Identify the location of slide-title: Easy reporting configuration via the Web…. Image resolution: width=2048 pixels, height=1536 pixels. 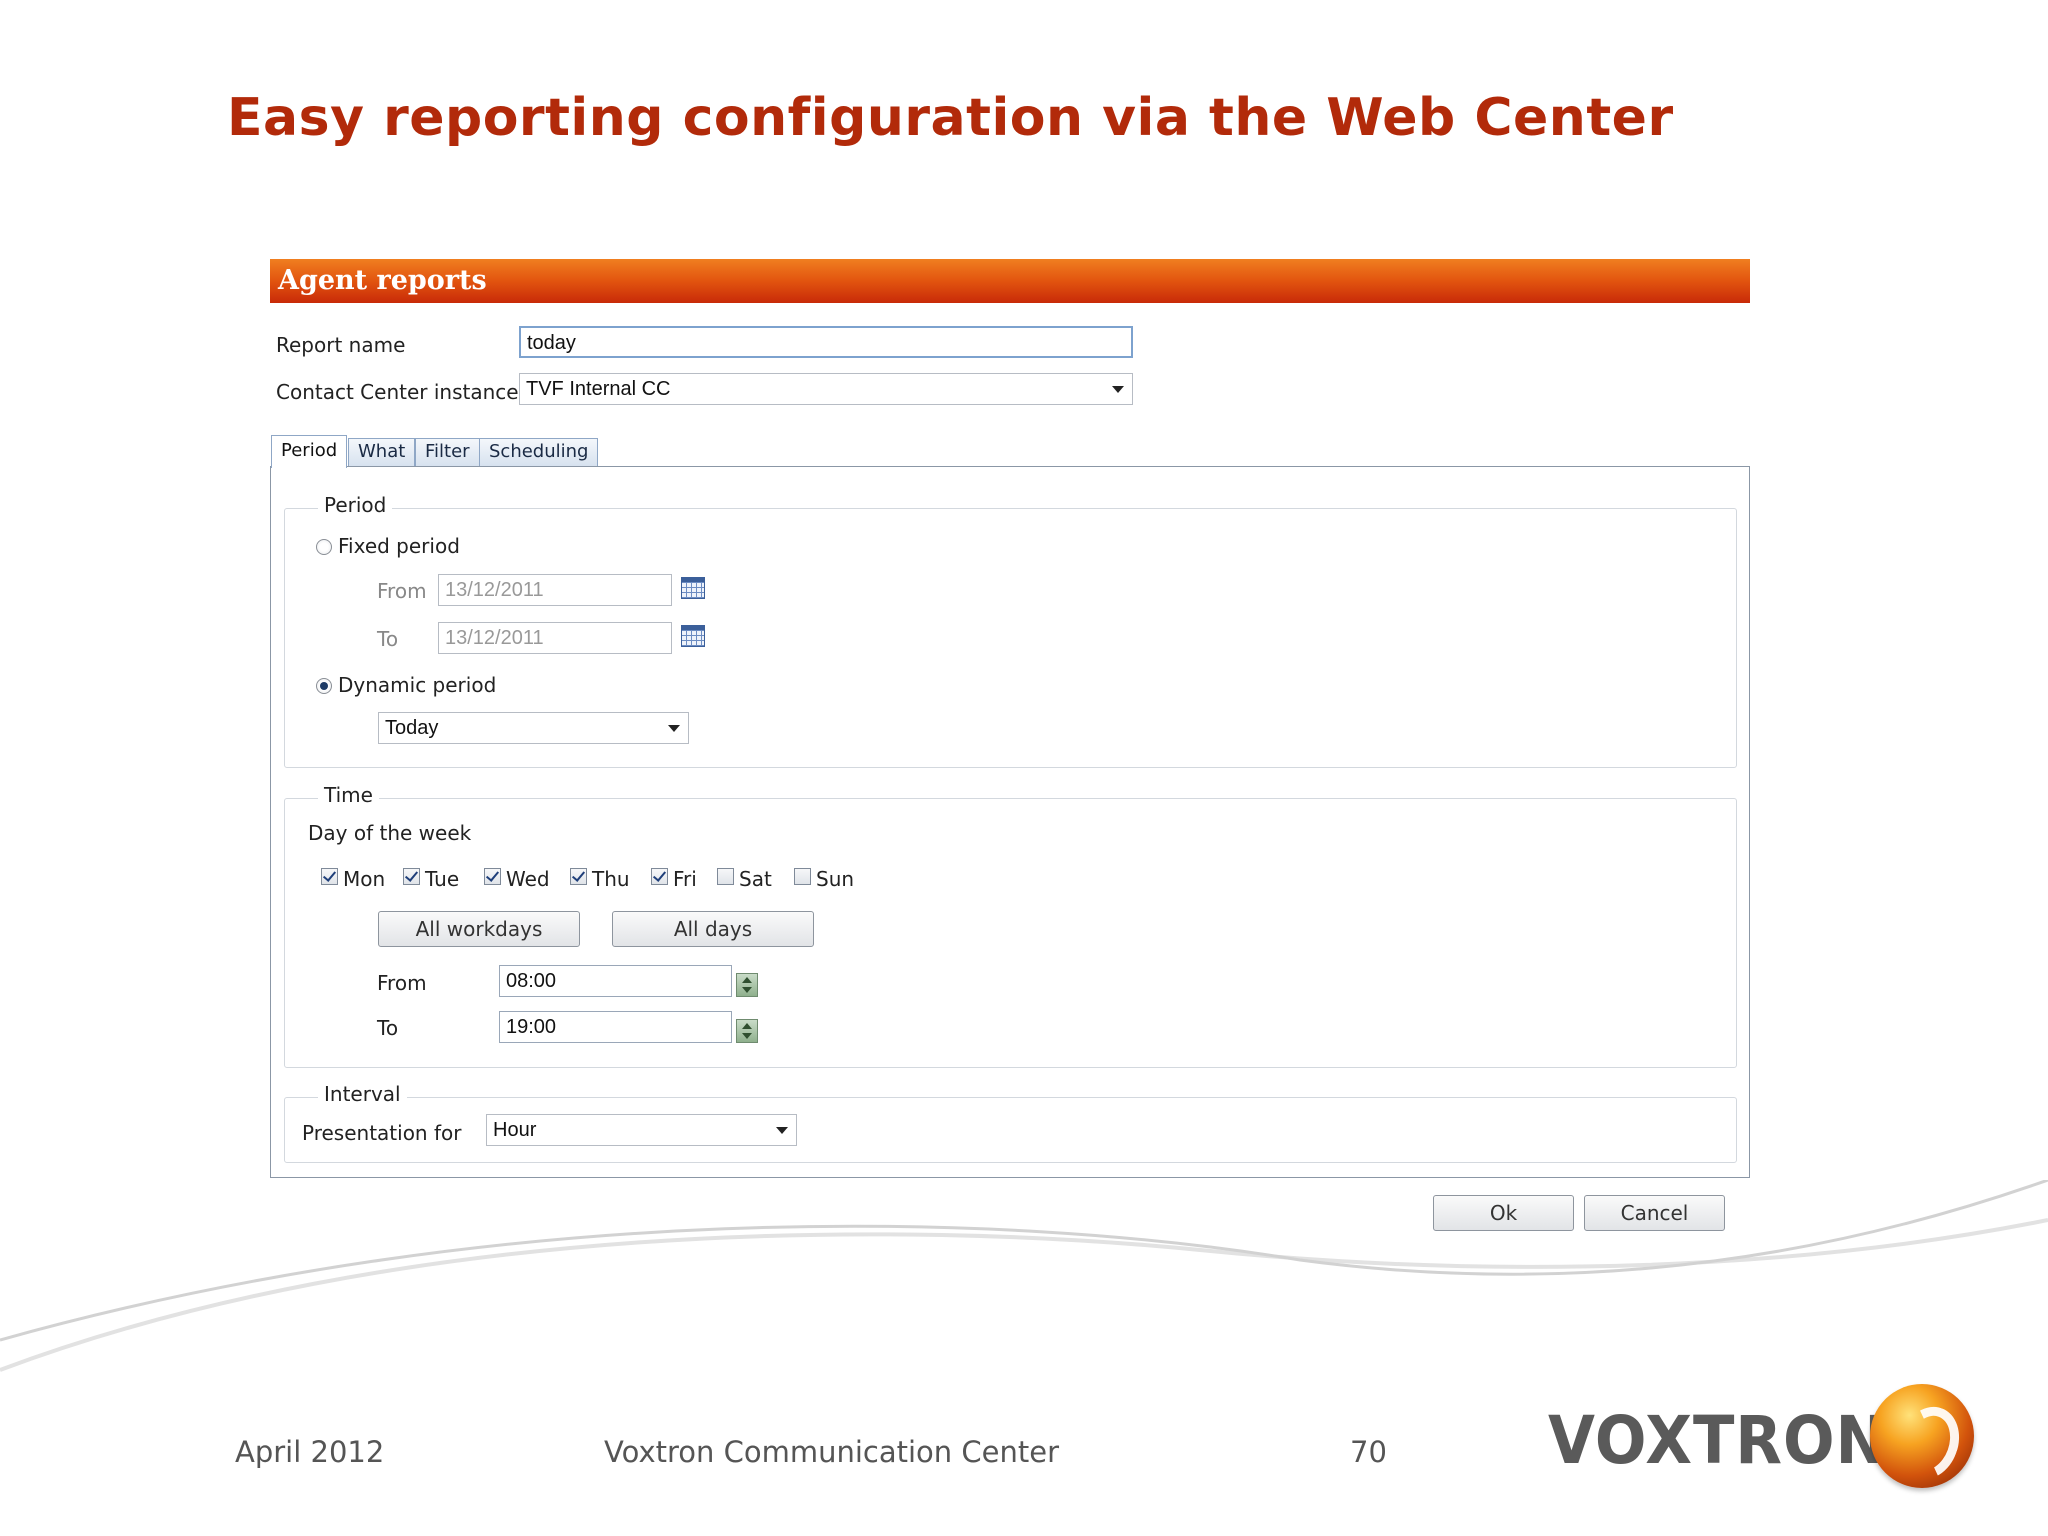
(950, 118).